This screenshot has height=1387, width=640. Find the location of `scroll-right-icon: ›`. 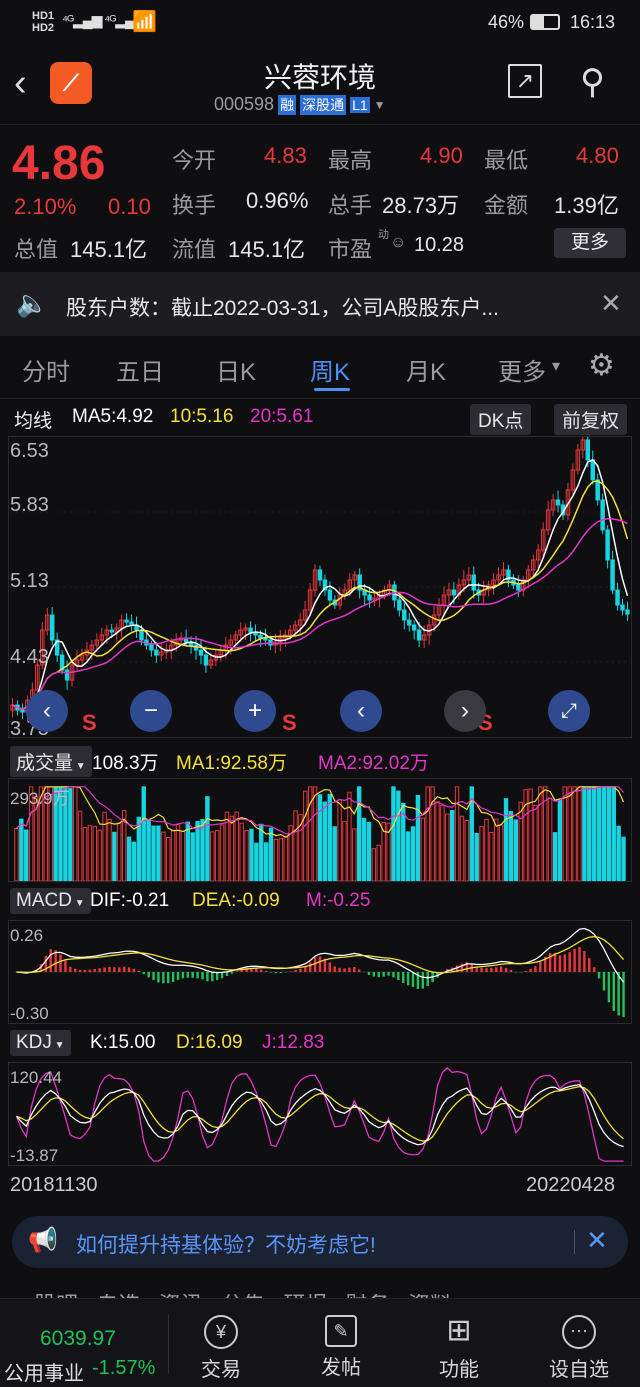

scroll-right-icon: › is located at coordinates (465, 711).